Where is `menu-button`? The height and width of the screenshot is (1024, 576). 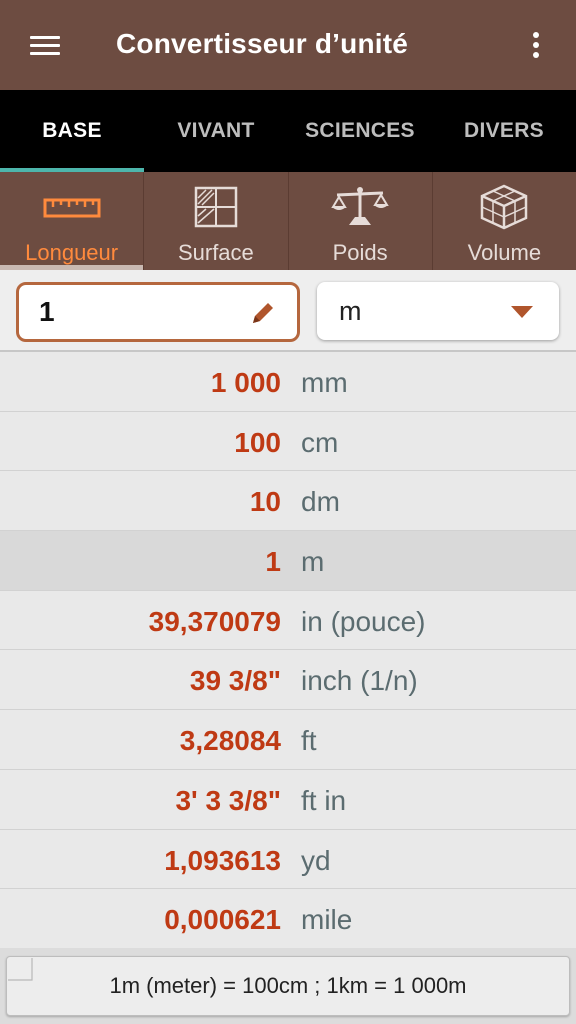
menu-button is located at coordinates (45, 45).